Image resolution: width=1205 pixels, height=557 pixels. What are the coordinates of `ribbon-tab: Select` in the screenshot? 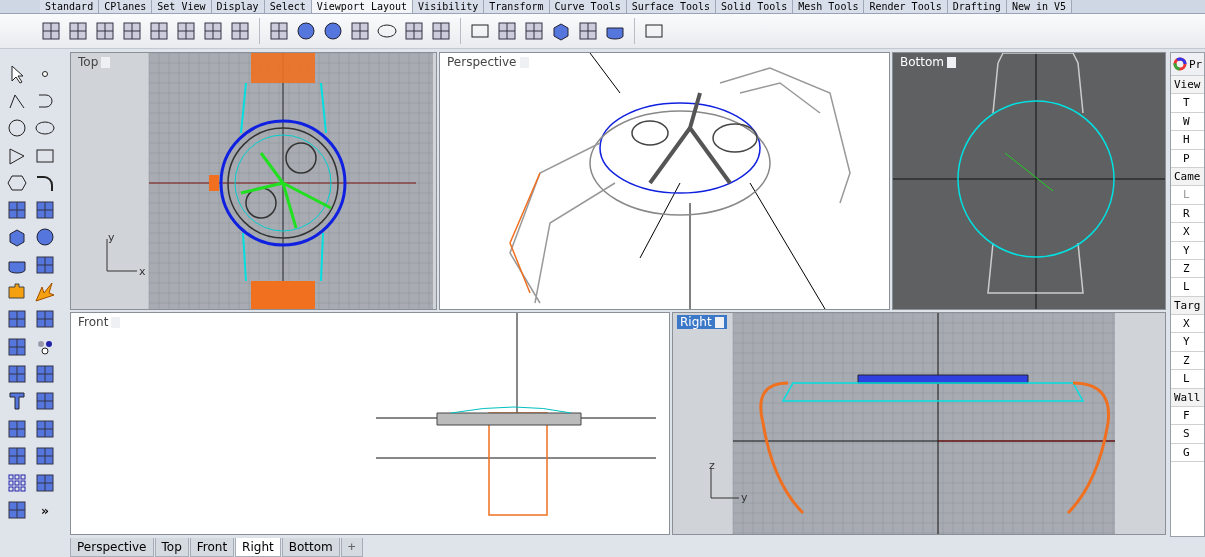 It's located at (288, 6).